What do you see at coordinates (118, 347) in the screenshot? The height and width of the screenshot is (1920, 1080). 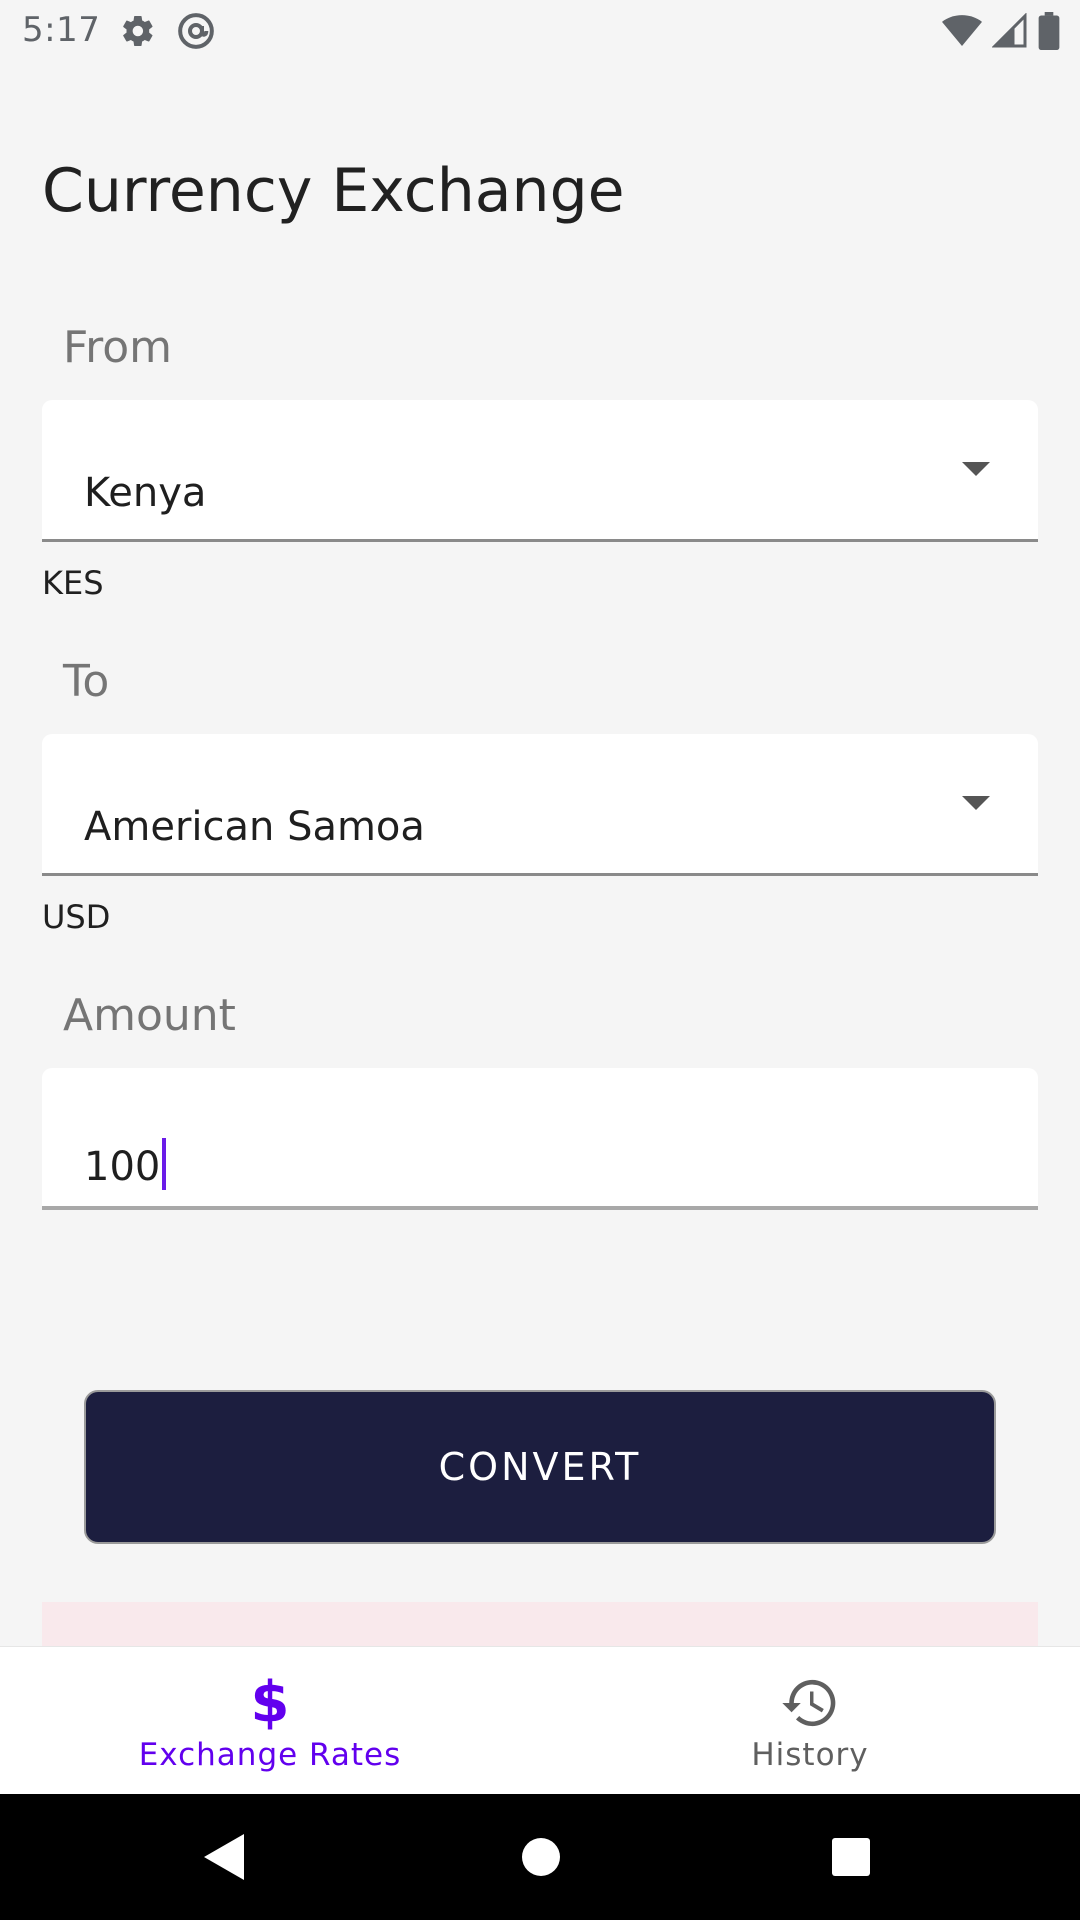 I see `from-label: From` at bounding box center [118, 347].